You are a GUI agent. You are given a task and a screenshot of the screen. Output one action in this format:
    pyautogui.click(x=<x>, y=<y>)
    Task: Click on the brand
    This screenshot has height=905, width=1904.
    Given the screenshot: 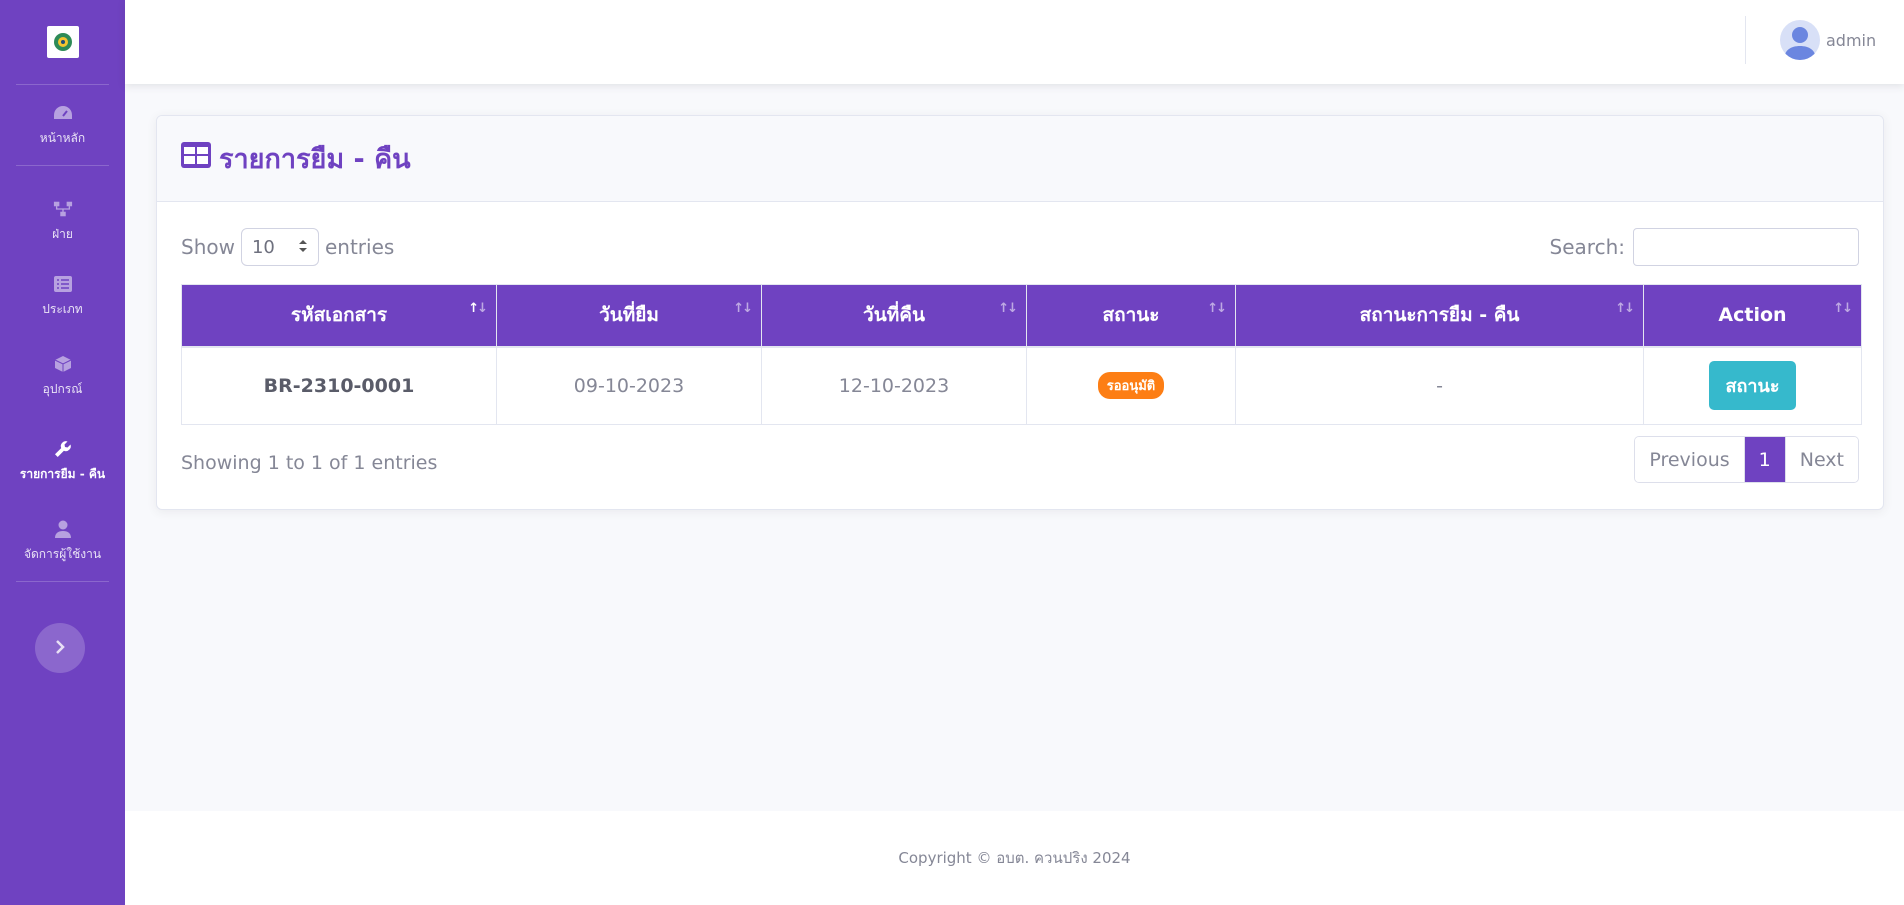 What is the action you would take?
    pyautogui.click(x=62, y=42)
    